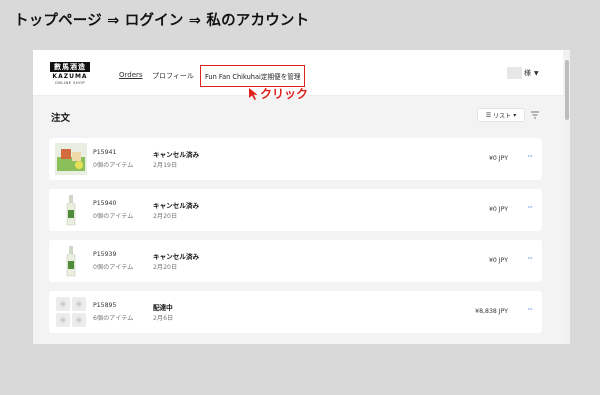  What do you see at coordinates (173, 76) in the screenshot?
I see `nav-profile-link: プロフィール` at bounding box center [173, 76].